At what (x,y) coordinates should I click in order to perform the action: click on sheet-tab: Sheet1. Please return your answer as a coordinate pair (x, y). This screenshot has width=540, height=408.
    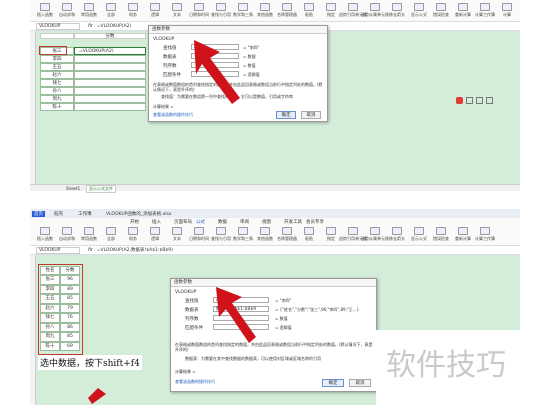
    Looking at the image, I should click on (73, 188).